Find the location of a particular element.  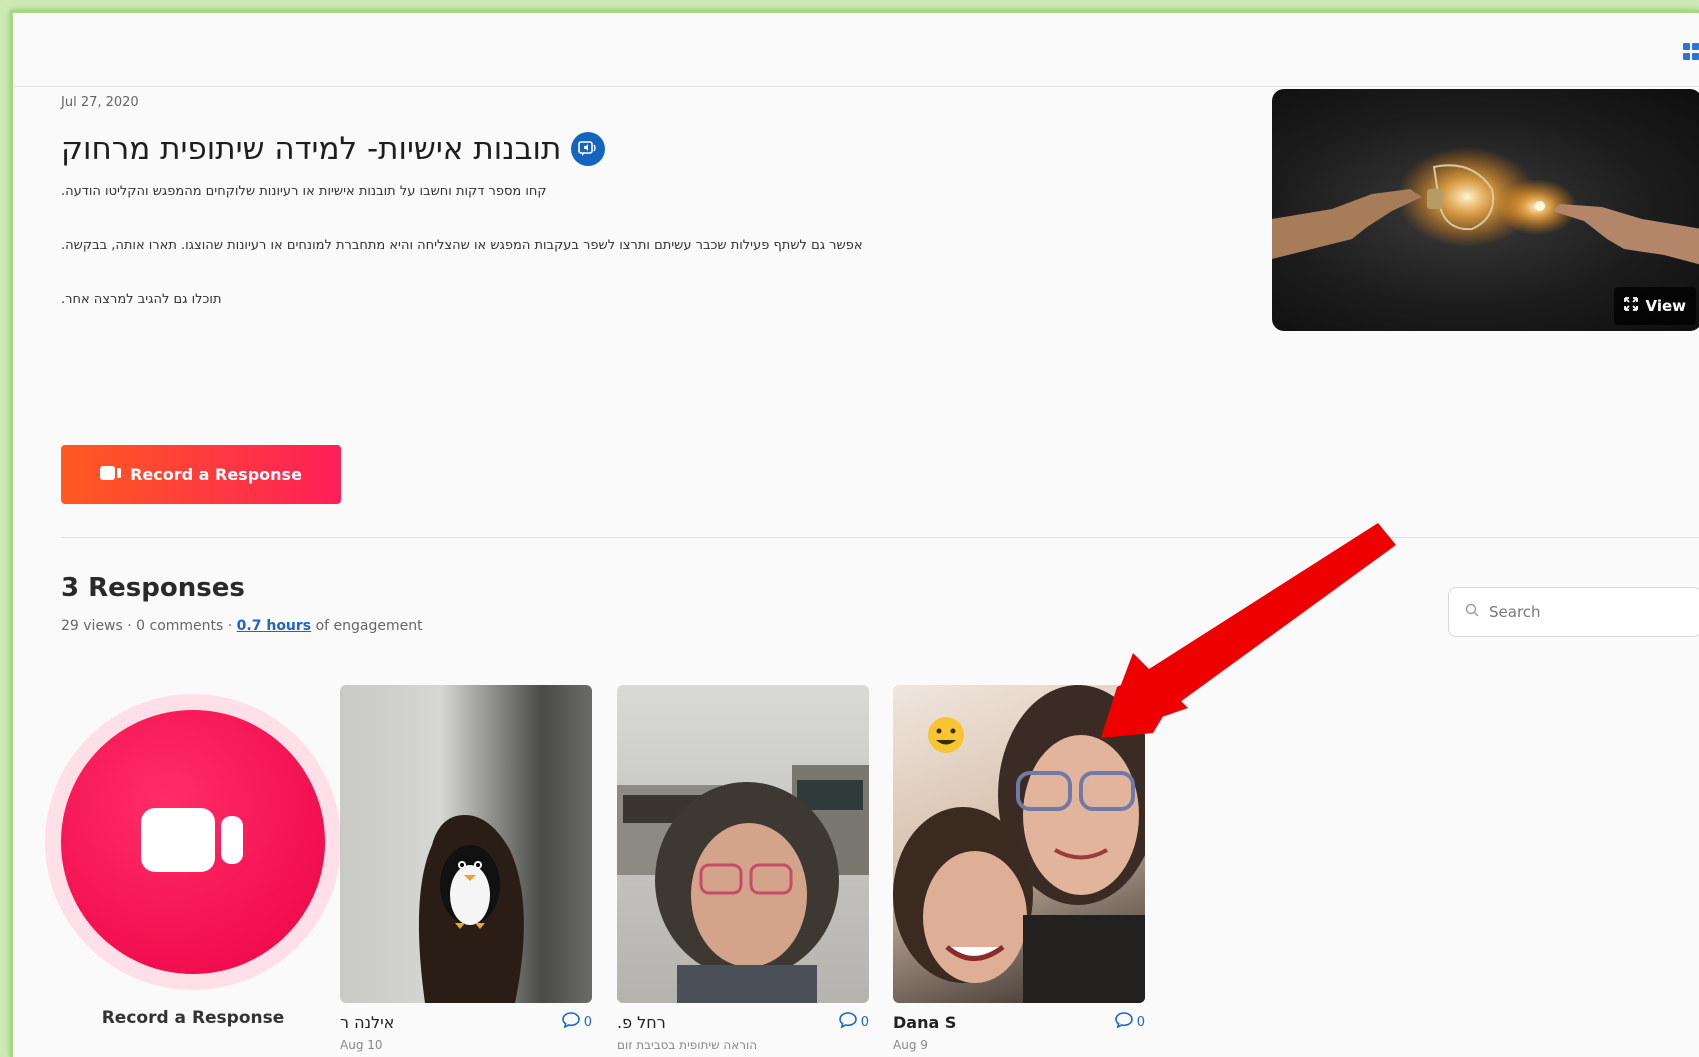

record-video-button is located at coordinates (193, 842).